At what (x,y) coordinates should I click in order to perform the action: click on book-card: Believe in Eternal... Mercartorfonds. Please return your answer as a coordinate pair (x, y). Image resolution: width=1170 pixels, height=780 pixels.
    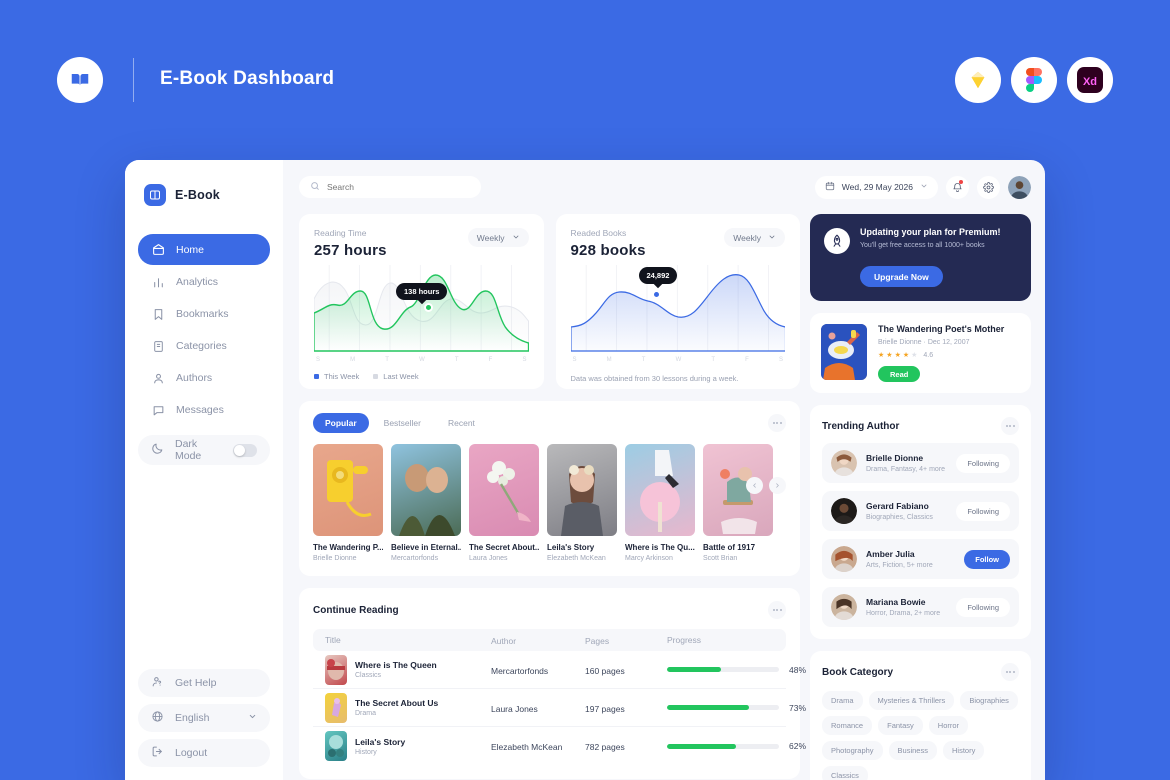
    Looking at the image, I should click on (426, 503).